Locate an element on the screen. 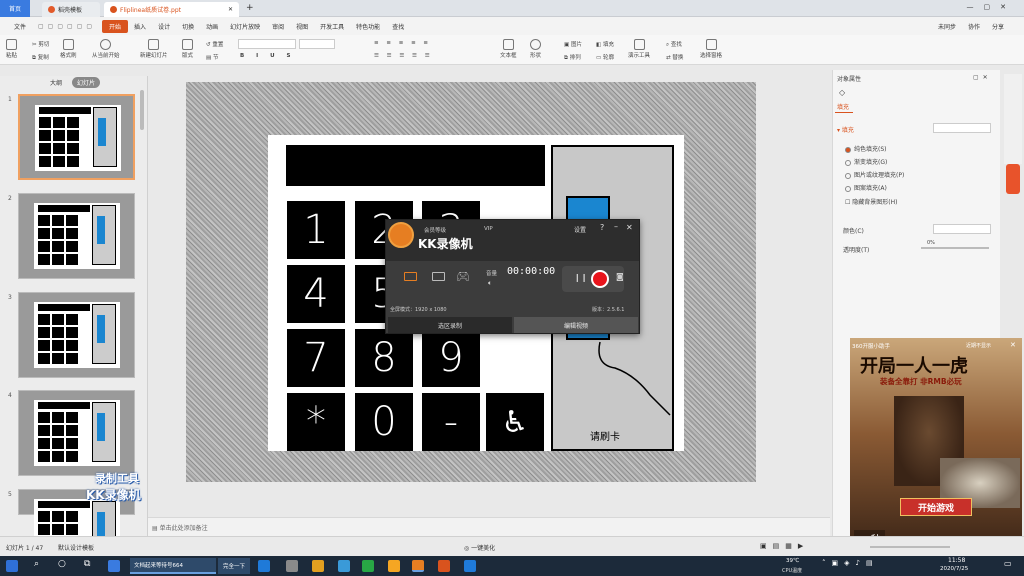  menu-developer: 开发工具 is located at coordinates (332, 26).